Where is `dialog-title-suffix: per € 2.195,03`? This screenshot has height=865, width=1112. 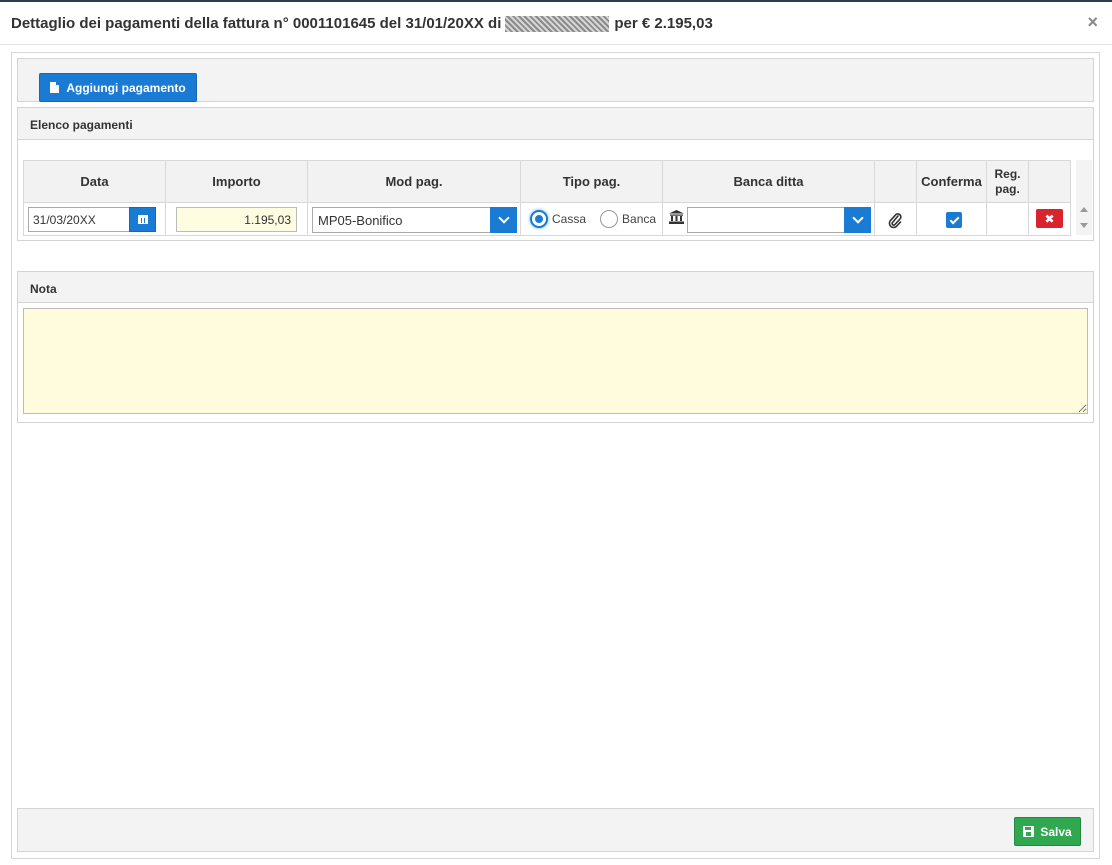
dialog-title-suffix: per € 2.195,03 is located at coordinates (663, 23).